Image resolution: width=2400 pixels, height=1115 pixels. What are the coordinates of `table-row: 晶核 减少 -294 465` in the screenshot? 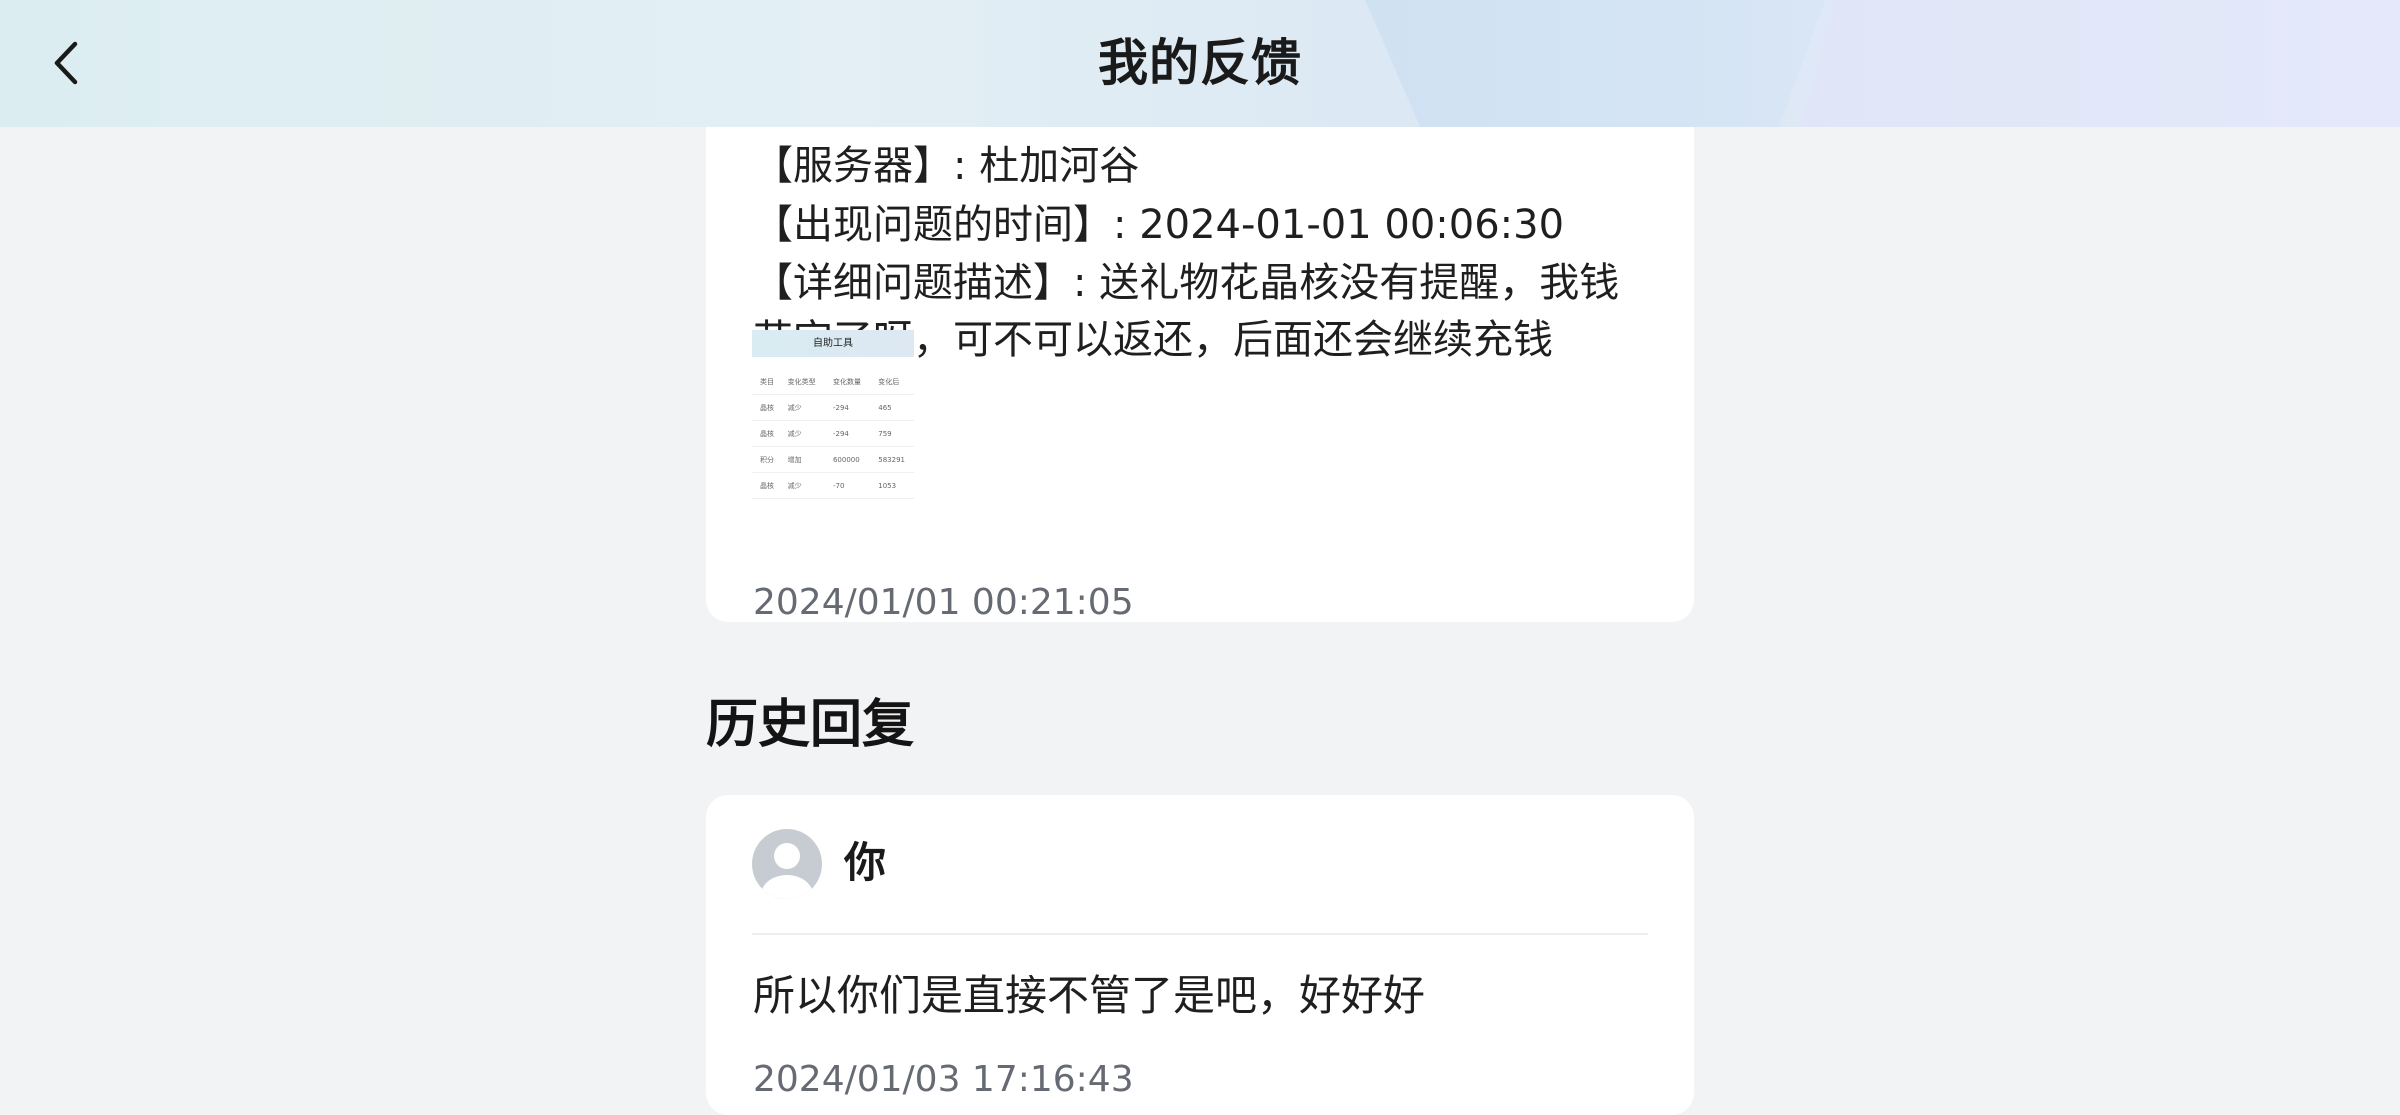 It's located at (833, 407).